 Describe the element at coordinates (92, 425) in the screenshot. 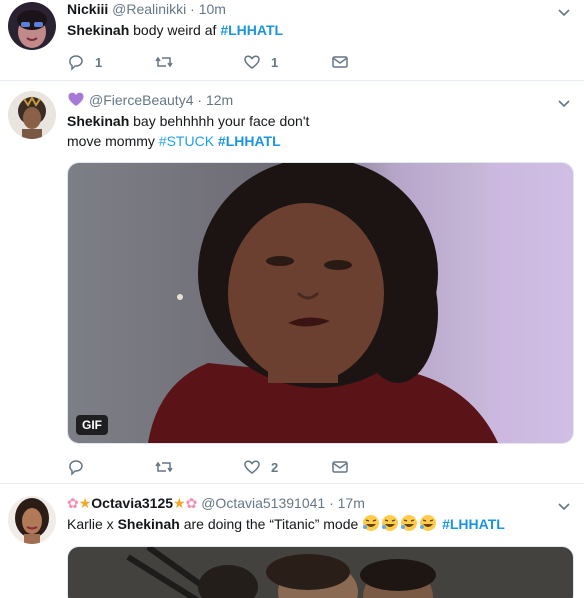

I see `gif-badge: GIF` at that location.